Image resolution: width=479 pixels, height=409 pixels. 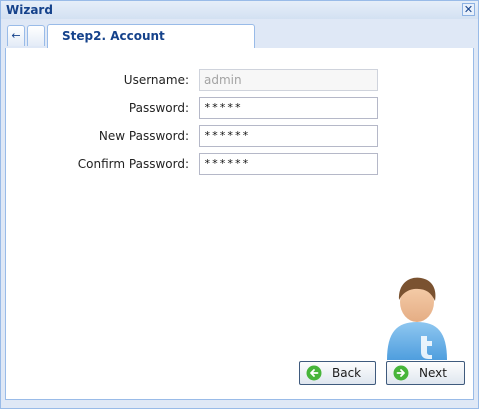 I want to click on next-button: Next, so click(x=425, y=373).